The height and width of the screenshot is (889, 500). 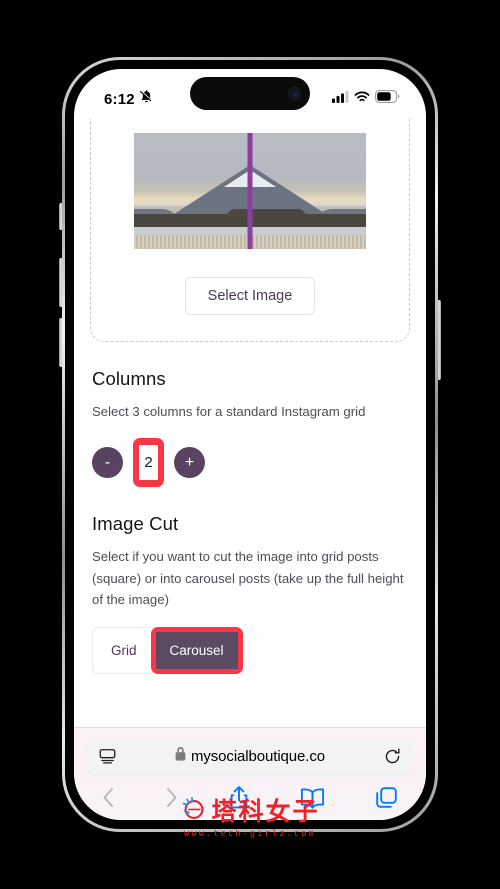 I want to click on image-preview, so click(x=250, y=191).